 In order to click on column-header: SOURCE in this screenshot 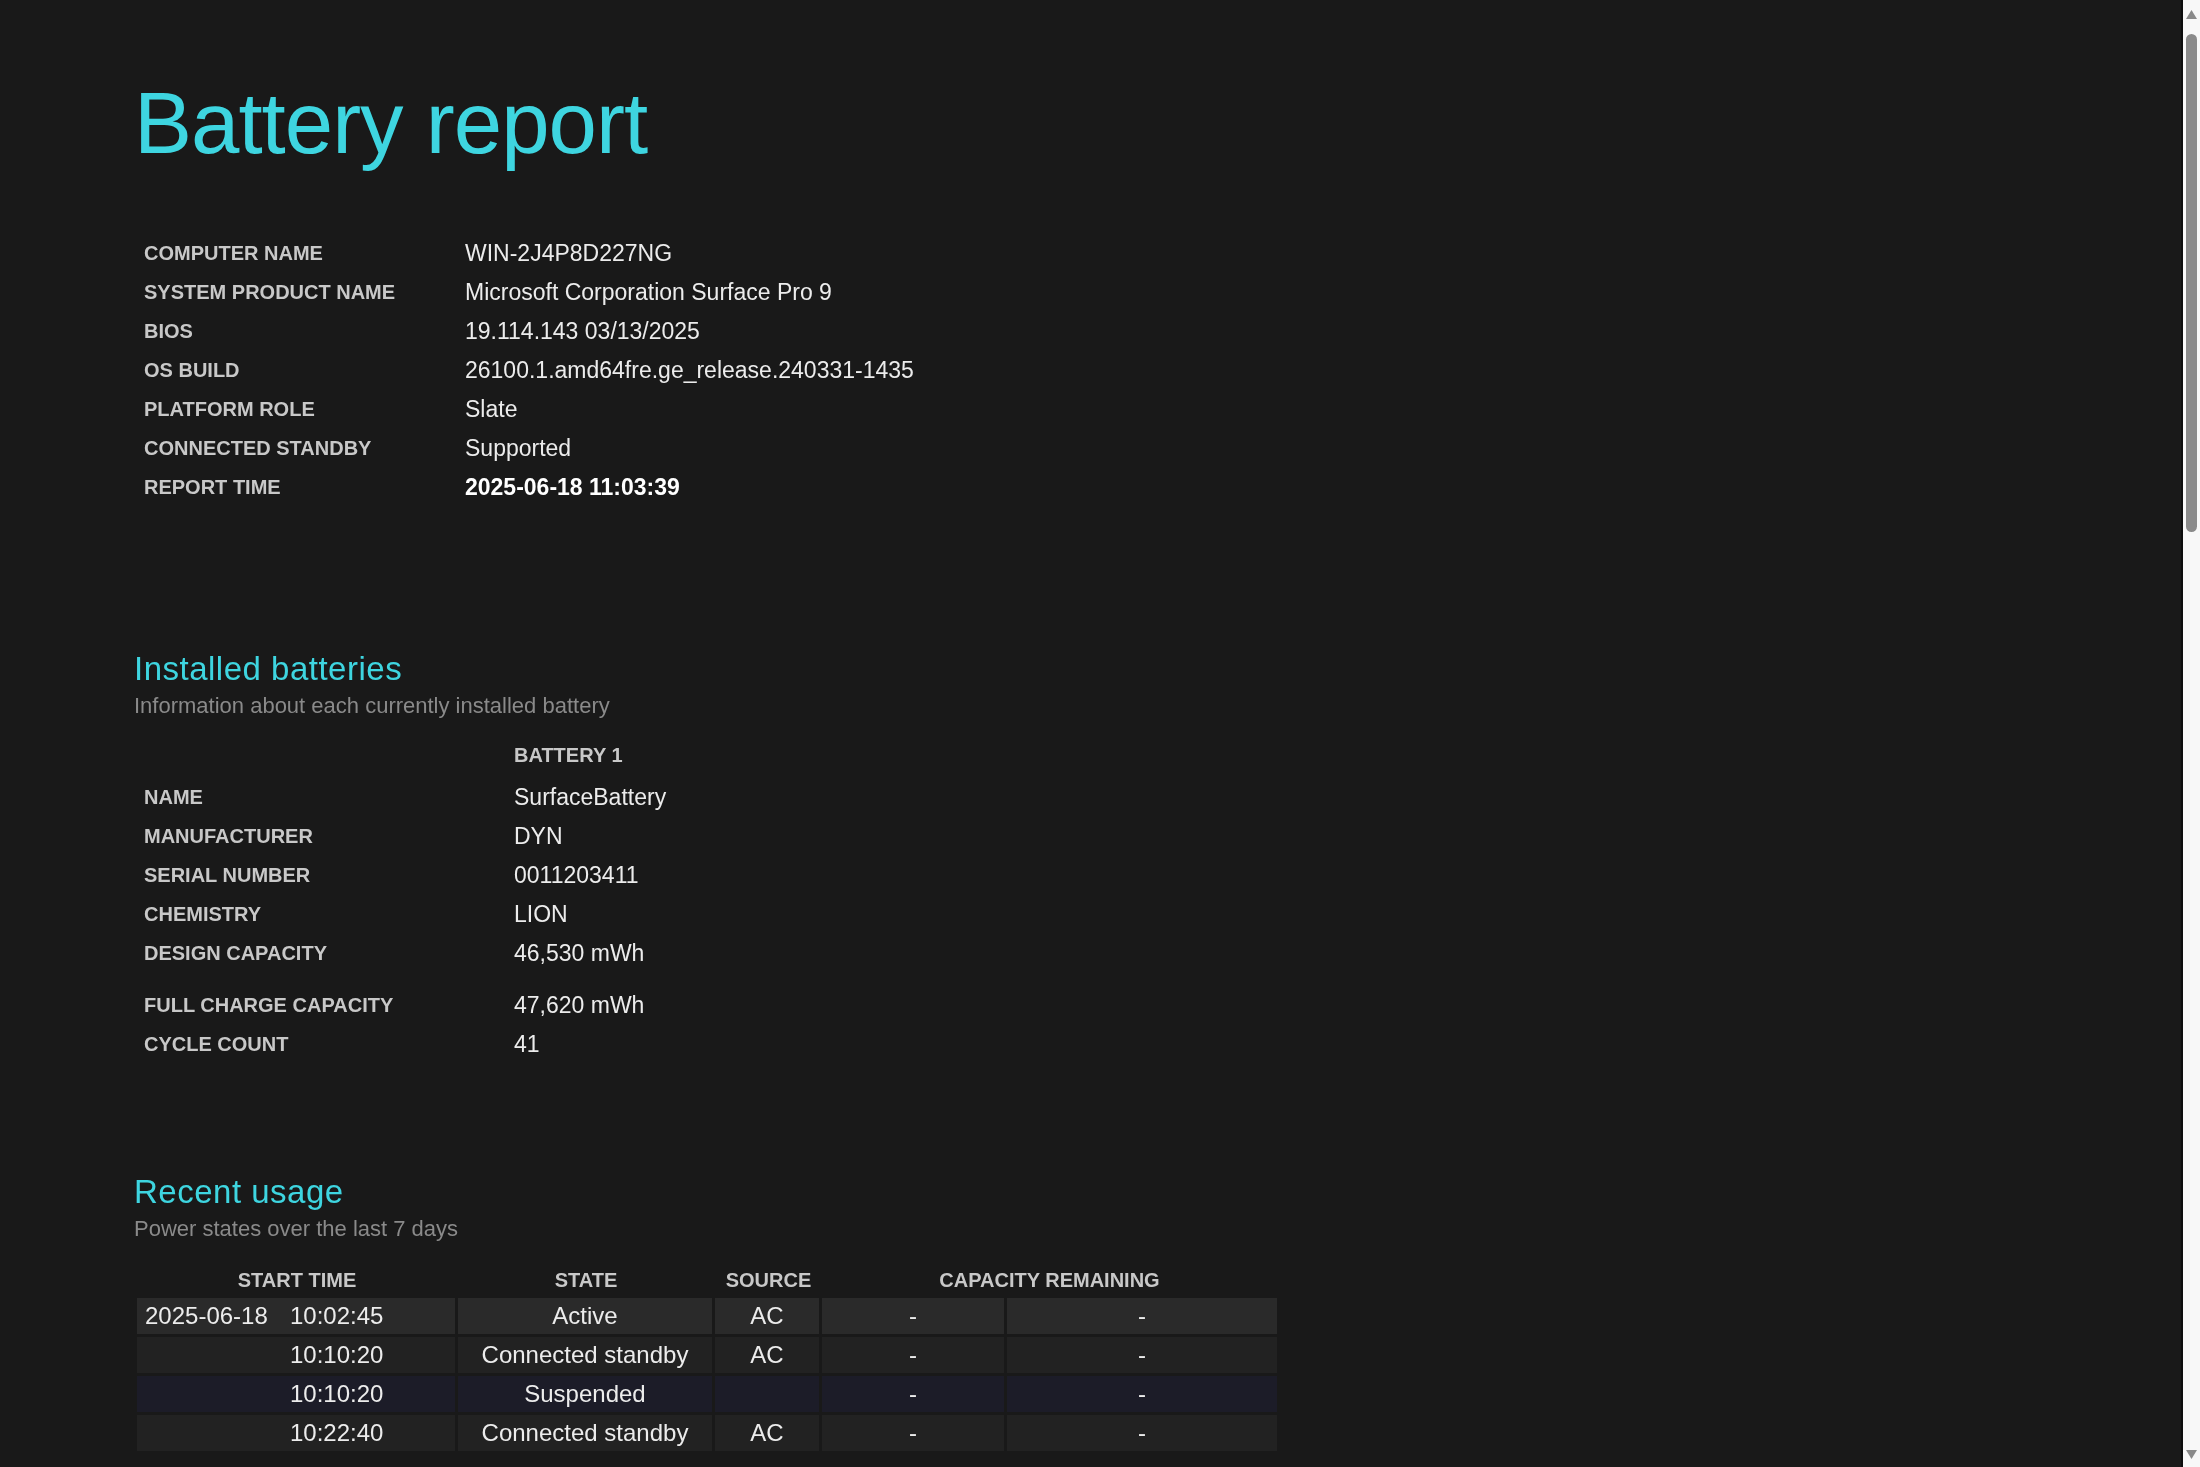, I will do `click(768, 1280)`.